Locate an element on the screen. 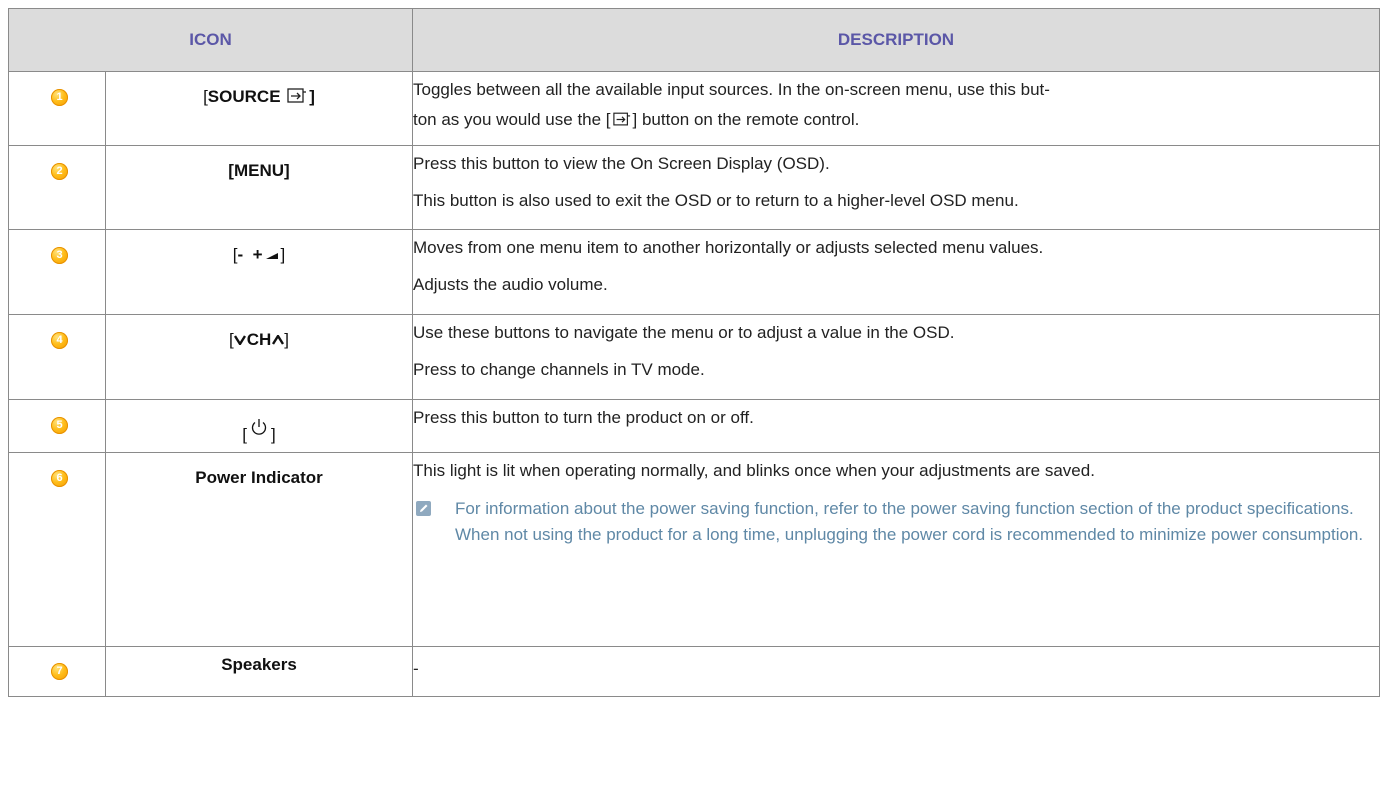  description-text: Press to change channels in TV mode. is located at coordinates (559, 369).